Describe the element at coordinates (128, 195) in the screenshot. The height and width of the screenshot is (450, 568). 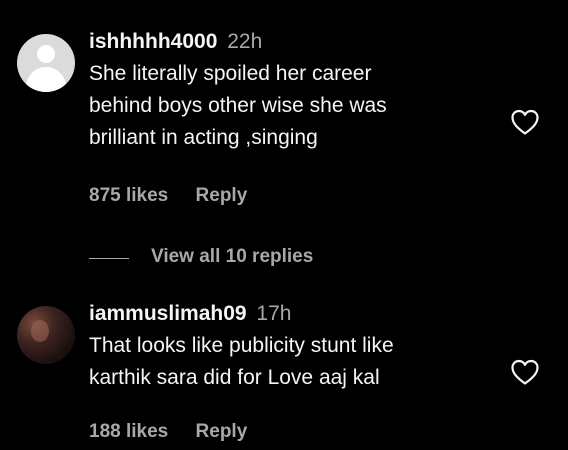
I see `likes-count: 875 likes` at that location.